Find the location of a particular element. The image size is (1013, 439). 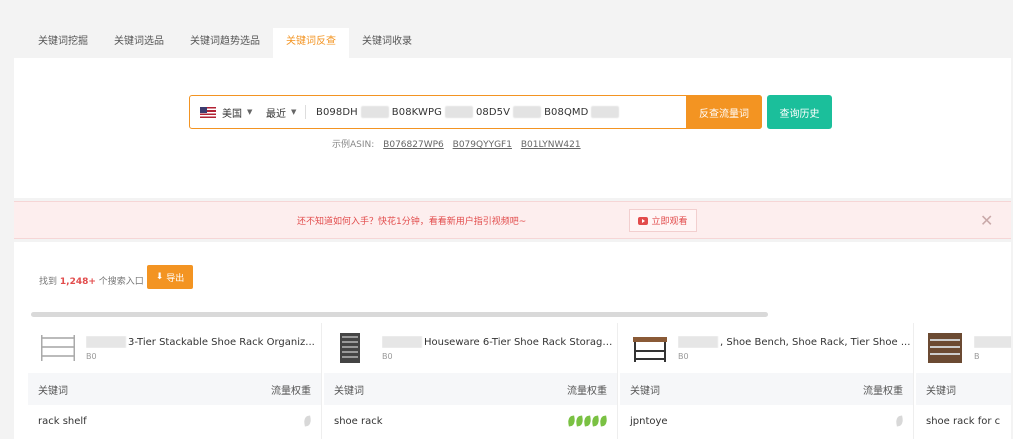

result-count: 找到 1,248+ 个搜索入口 is located at coordinates (91, 280).